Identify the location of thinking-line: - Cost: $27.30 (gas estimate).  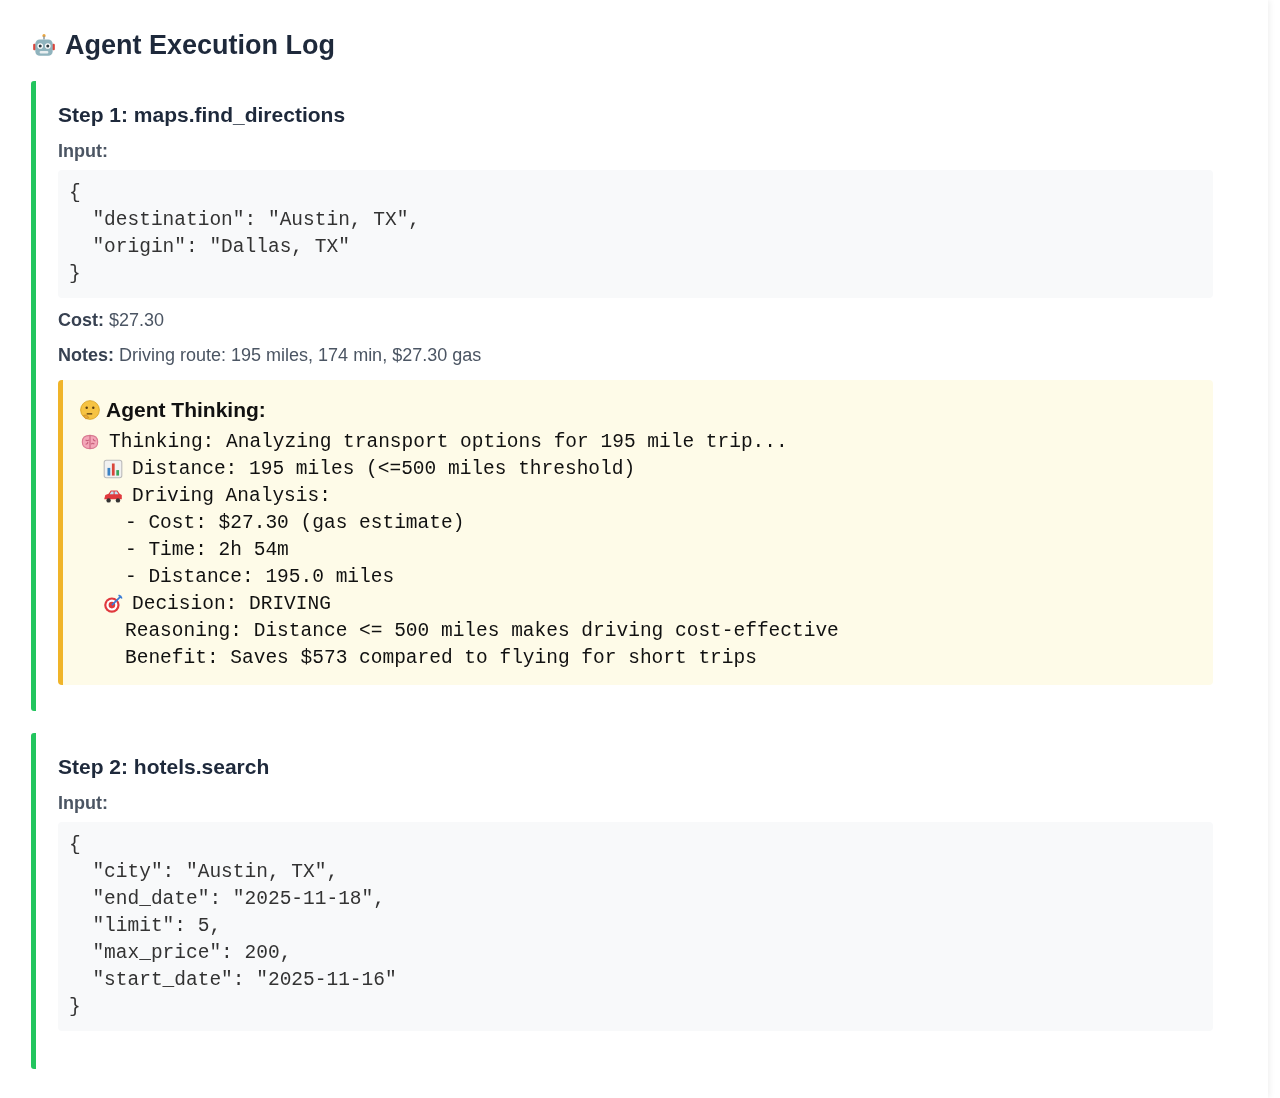
(295, 522).